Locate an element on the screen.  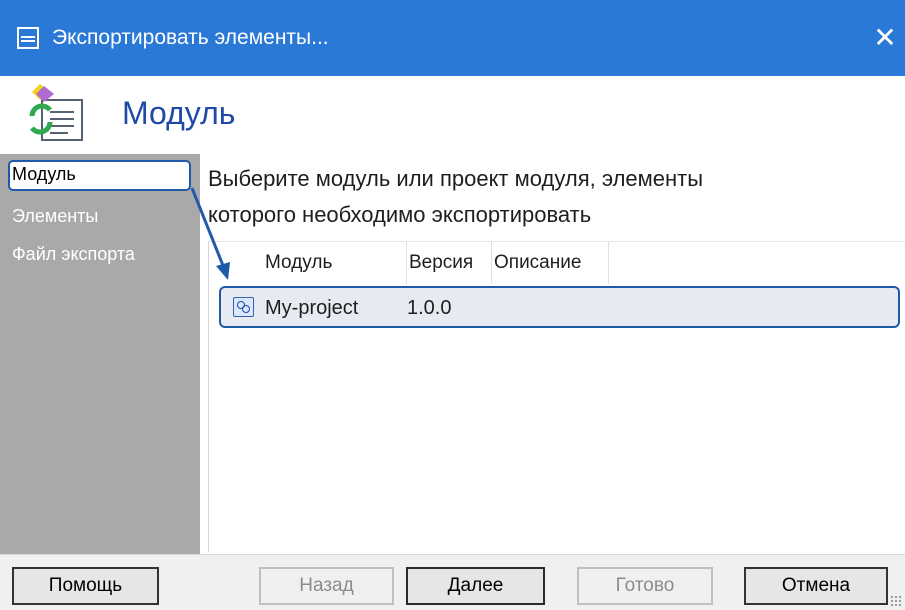
cancel-button: Отмена is located at coordinates (816, 586).